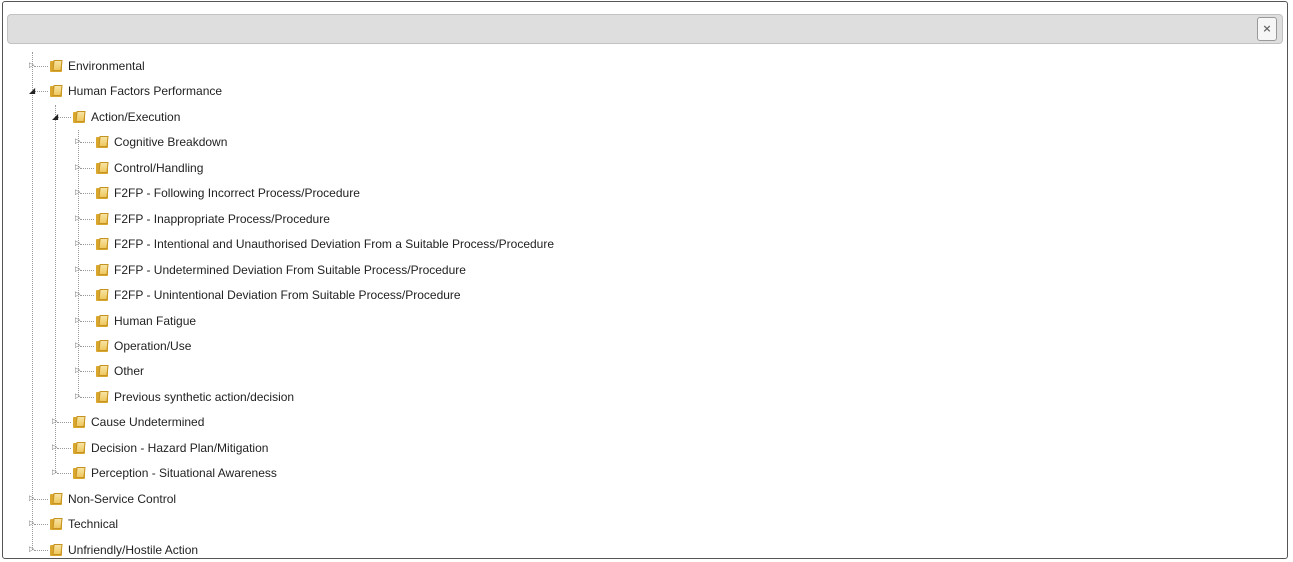 This screenshot has width=1293, height=562. What do you see at coordinates (603, 422) in the screenshot?
I see `tree-node: ▷ Cause Undetermined` at bounding box center [603, 422].